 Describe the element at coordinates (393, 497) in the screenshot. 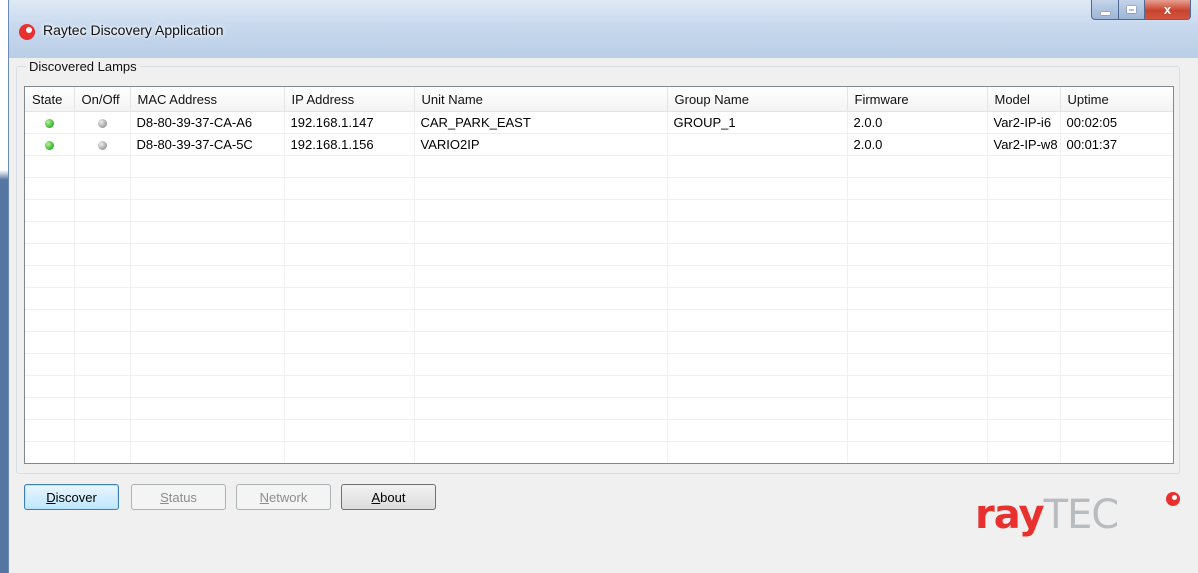

I see `about-label: bout` at that location.